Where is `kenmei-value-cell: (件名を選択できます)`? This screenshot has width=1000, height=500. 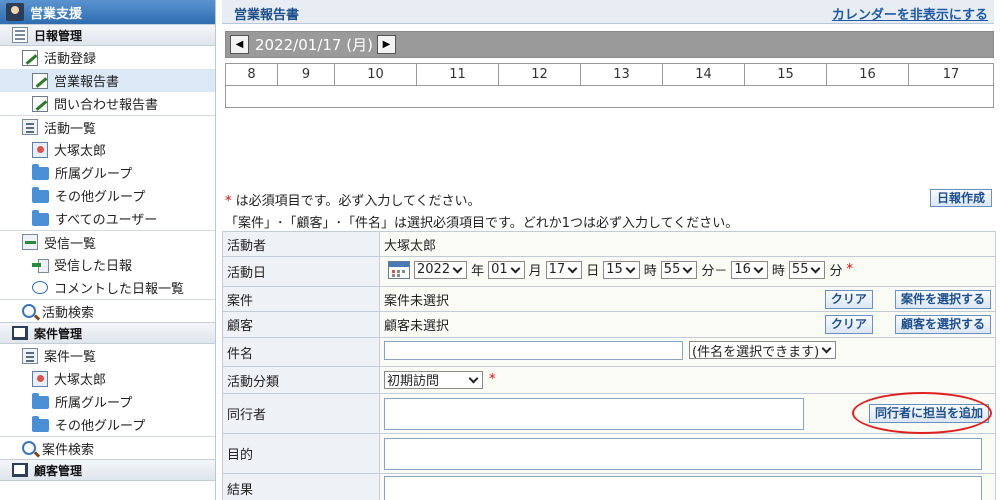 kenmei-value-cell: (件名を選択できます) is located at coordinates (687, 352).